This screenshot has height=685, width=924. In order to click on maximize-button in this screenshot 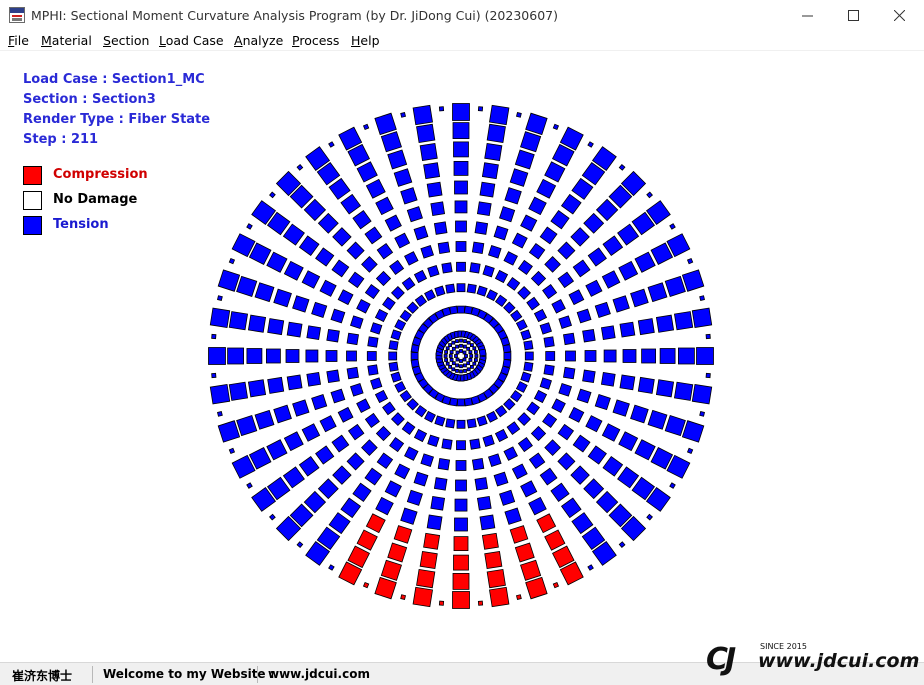, I will do `click(853, 15)`.